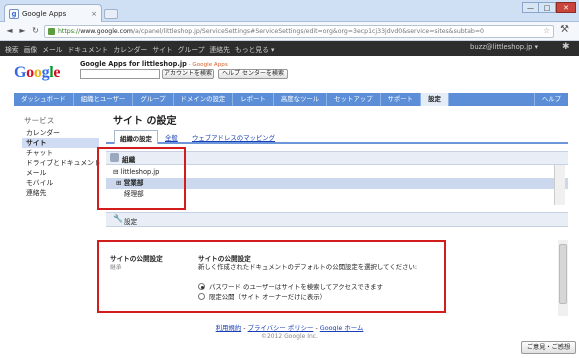  What do you see at coordinates (57, 72) in the screenshot?
I see `logo-letter: e` at bounding box center [57, 72].